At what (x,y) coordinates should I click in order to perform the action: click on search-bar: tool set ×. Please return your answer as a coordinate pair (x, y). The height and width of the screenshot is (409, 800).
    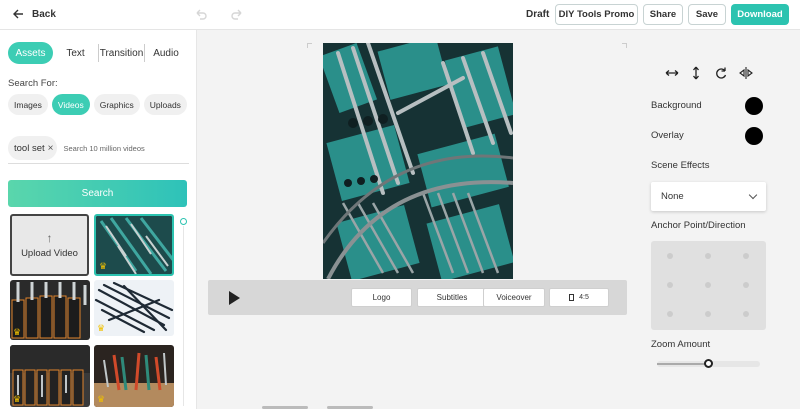
    Looking at the image, I should click on (98, 148).